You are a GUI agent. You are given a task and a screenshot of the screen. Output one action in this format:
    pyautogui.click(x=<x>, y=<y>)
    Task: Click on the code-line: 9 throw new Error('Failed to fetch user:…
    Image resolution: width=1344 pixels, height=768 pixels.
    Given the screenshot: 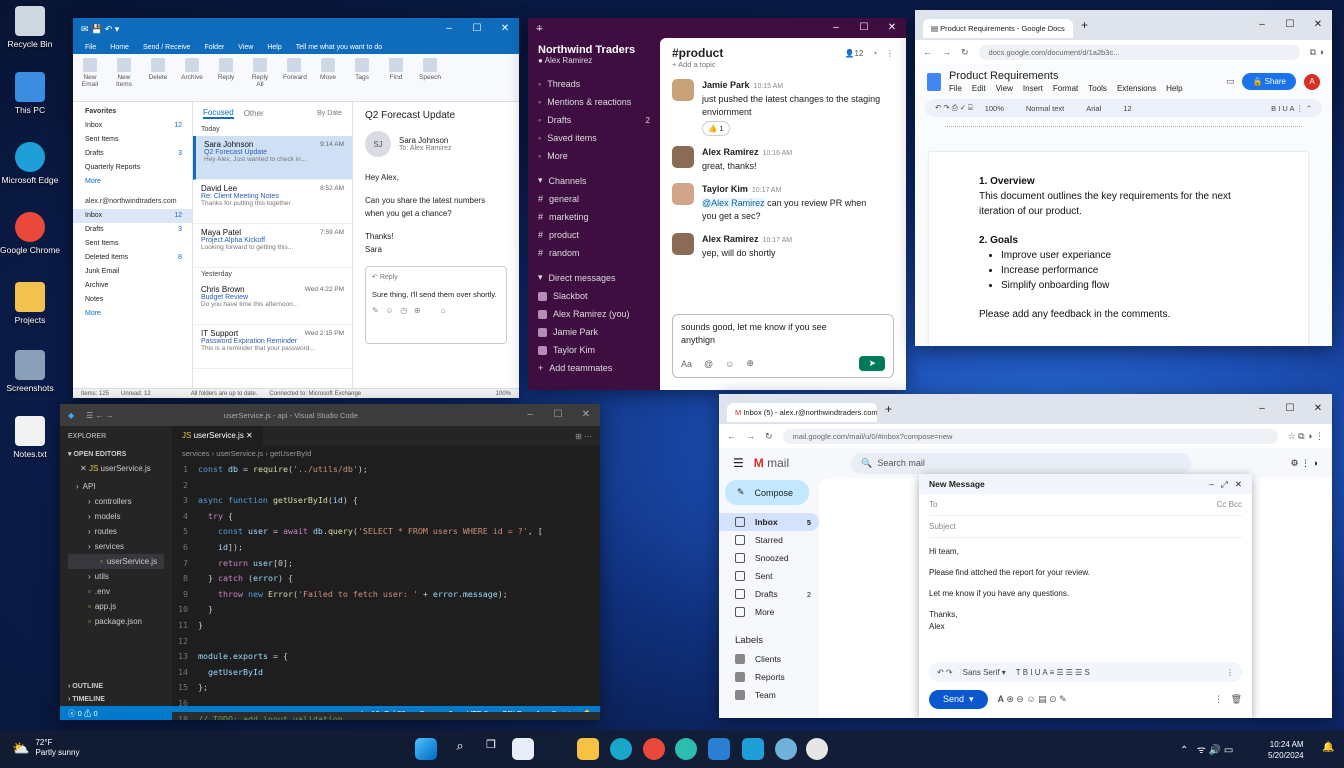 What is the action you would take?
    pyautogui.click(x=386, y=595)
    